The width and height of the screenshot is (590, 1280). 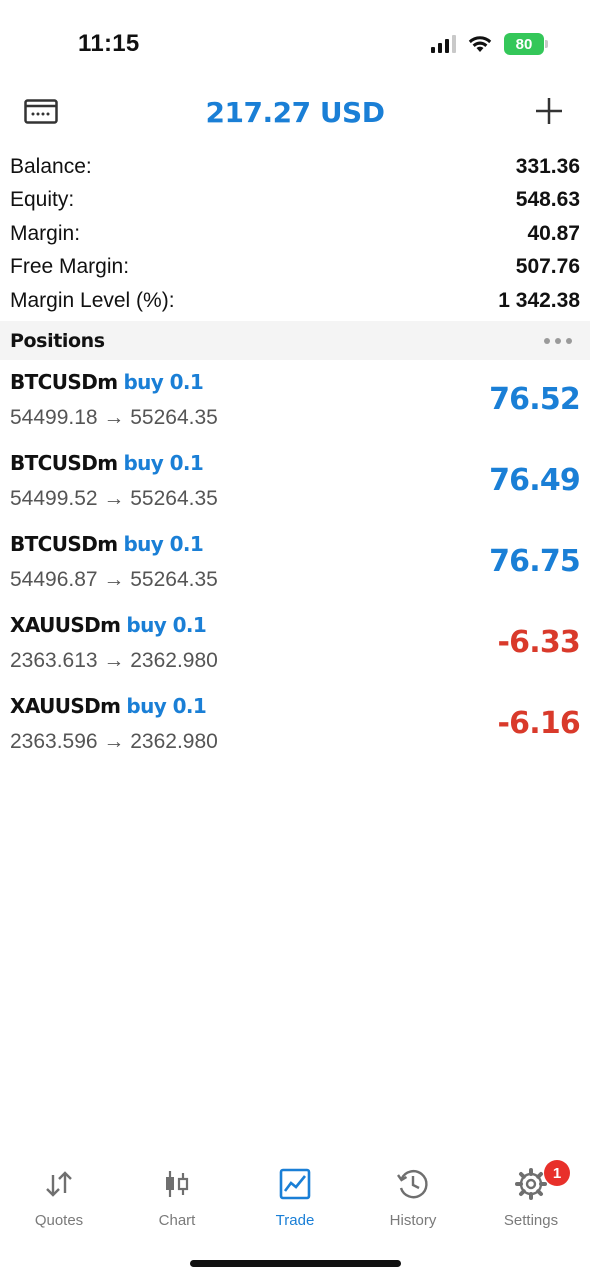 What do you see at coordinates (547, 166) in the screenshot?
I see `balance-value: 331.36` at bounding box center [547, 166].